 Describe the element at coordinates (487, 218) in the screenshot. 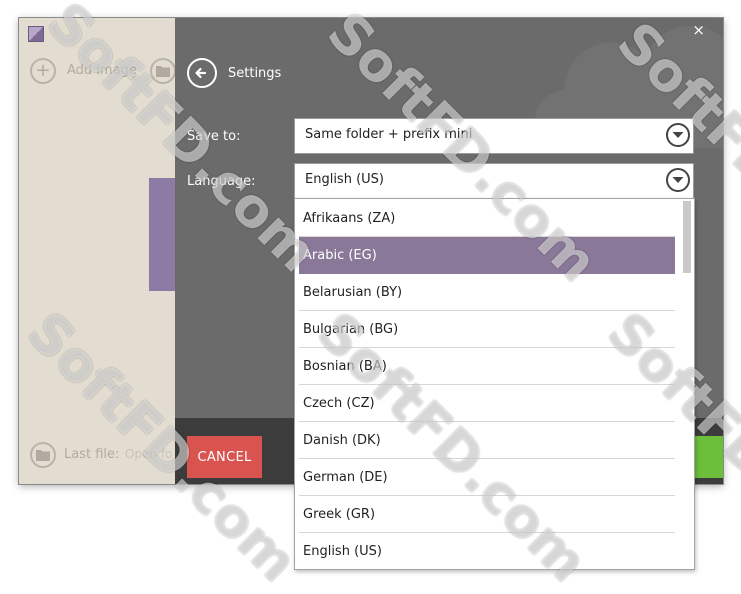

I see `language-option: Afrikaans (ZA)` at that location.